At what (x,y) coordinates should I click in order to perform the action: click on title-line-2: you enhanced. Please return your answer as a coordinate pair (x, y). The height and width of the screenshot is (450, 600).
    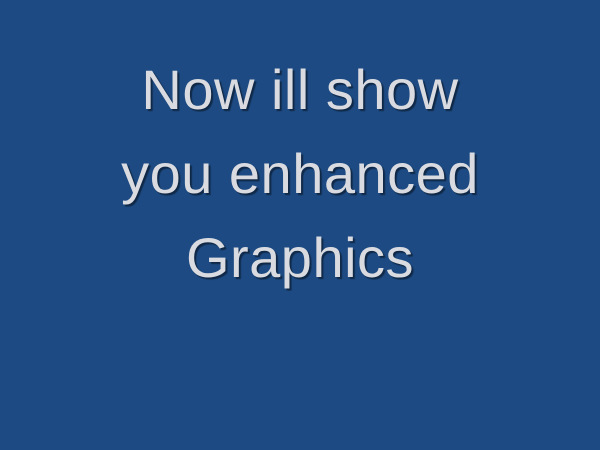
    Looking at the image, I should click on (300, 173).